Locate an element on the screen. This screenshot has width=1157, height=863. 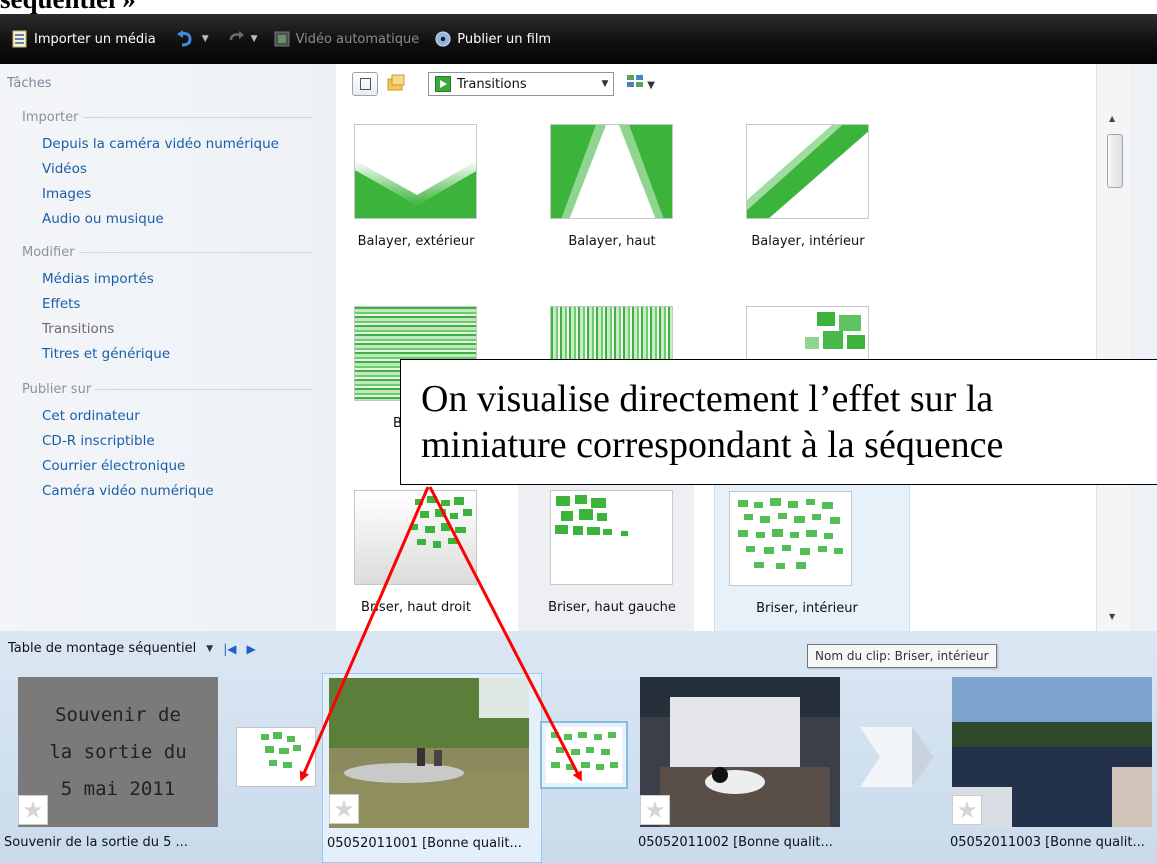
task-link-imported-media: Médias importés is located at coordinates (98, 279).